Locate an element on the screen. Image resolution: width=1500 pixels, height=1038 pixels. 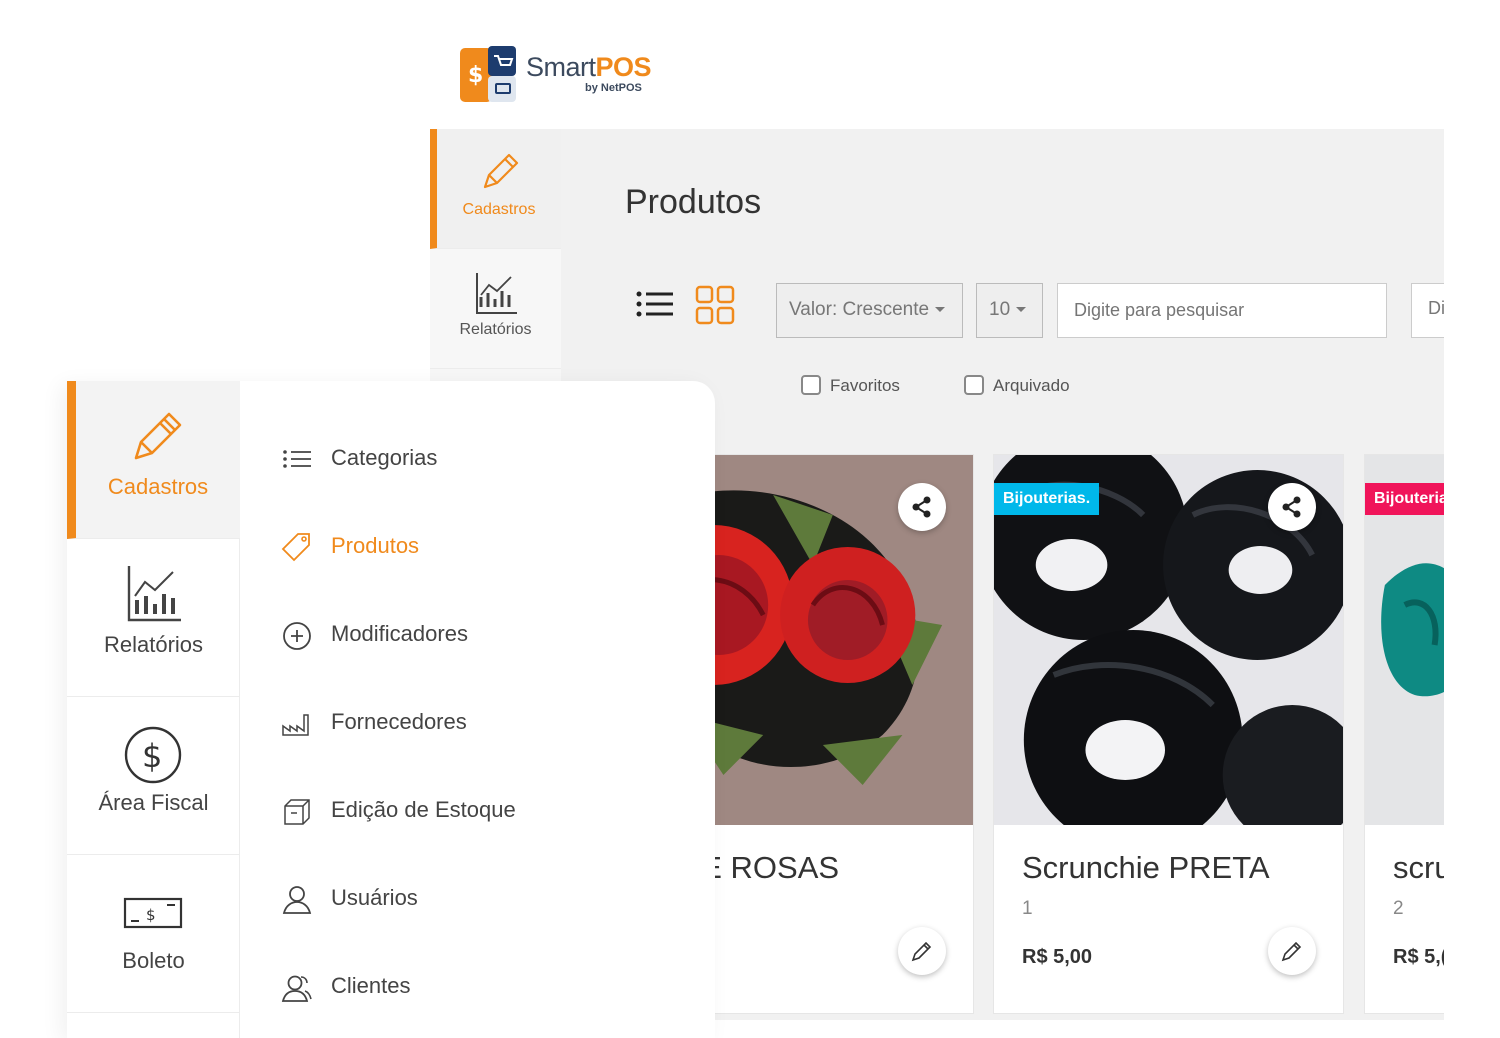
sort-select-value: Valor: Crescente is located at coordinates (859, 309).